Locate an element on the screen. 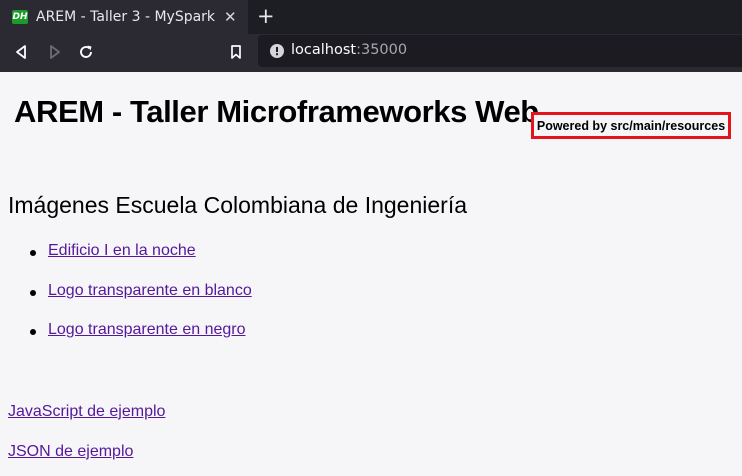 The image size is (742, 476). tab-close-icon: ✕ is located at coordinates (230, 17).